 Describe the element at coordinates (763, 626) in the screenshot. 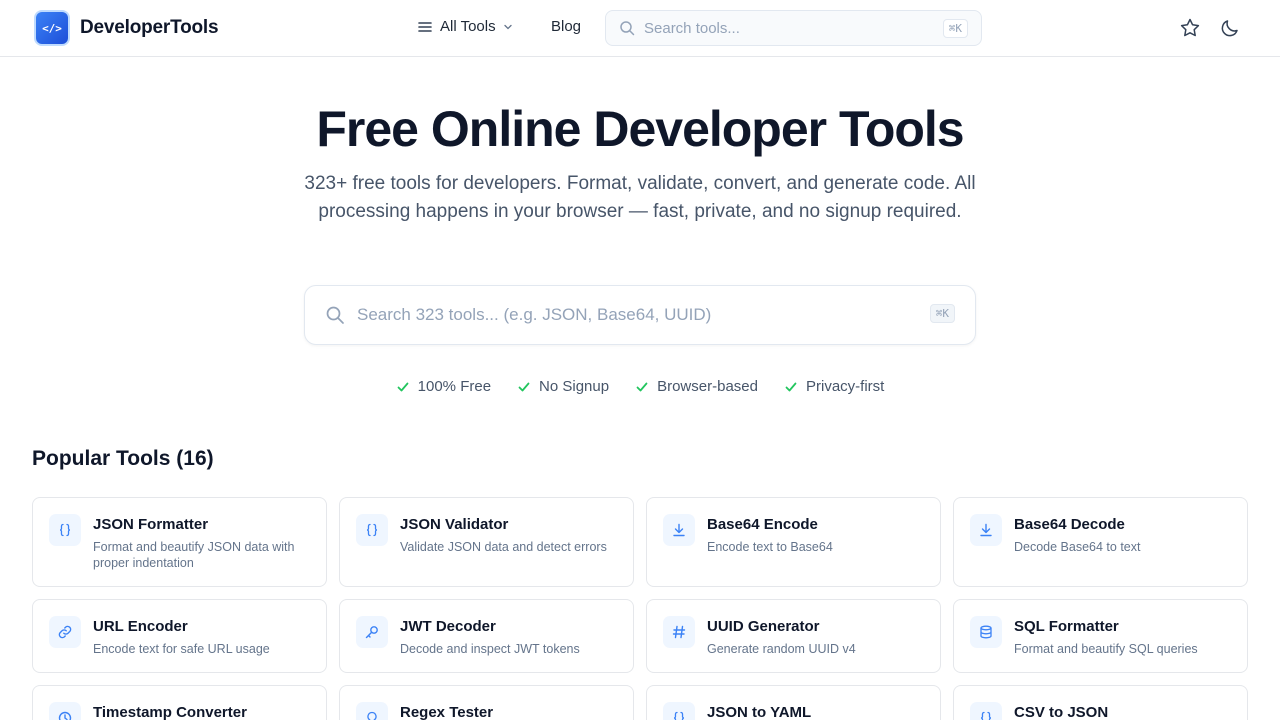

I see `tool-title: UUID Generator` at that location.